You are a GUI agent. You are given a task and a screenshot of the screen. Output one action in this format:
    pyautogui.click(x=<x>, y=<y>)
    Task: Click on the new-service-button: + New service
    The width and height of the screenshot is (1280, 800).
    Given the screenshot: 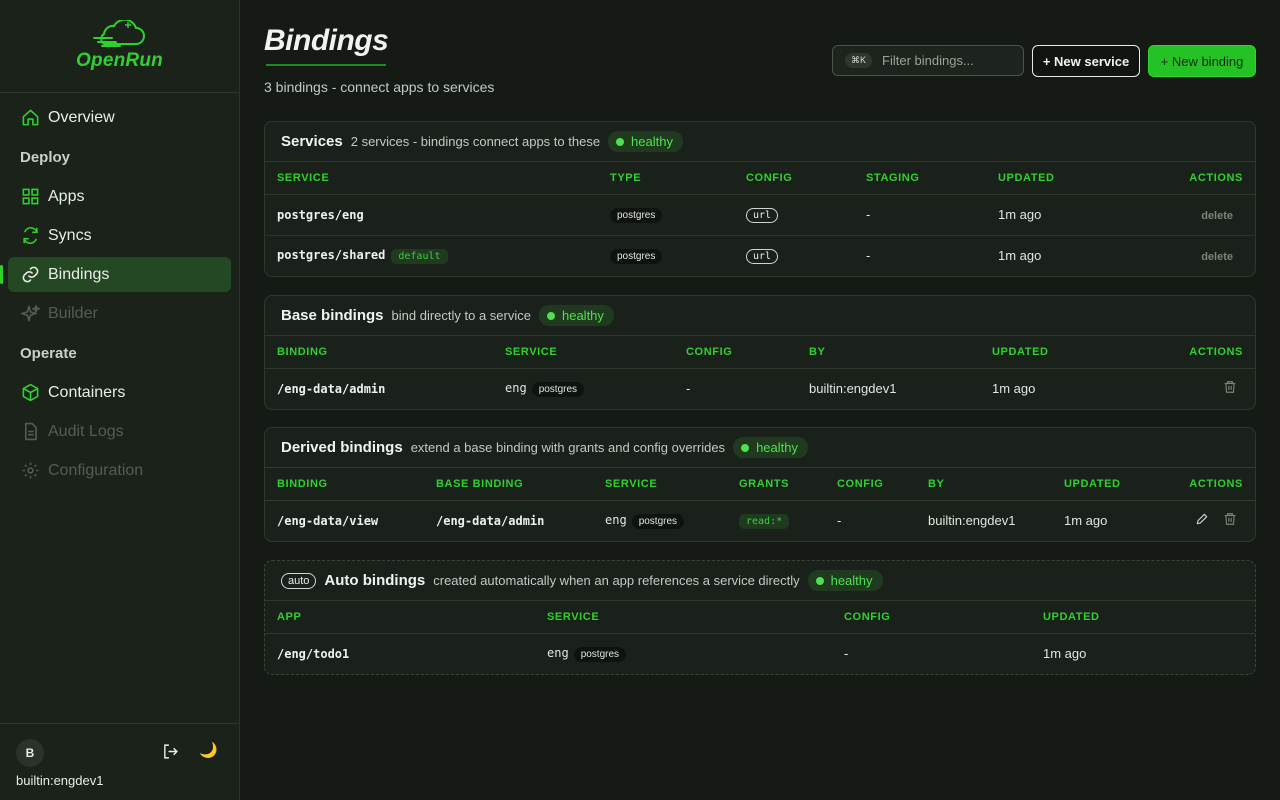 What is the action you would take?
    pyautogui.click(x=1086, y=61)
    